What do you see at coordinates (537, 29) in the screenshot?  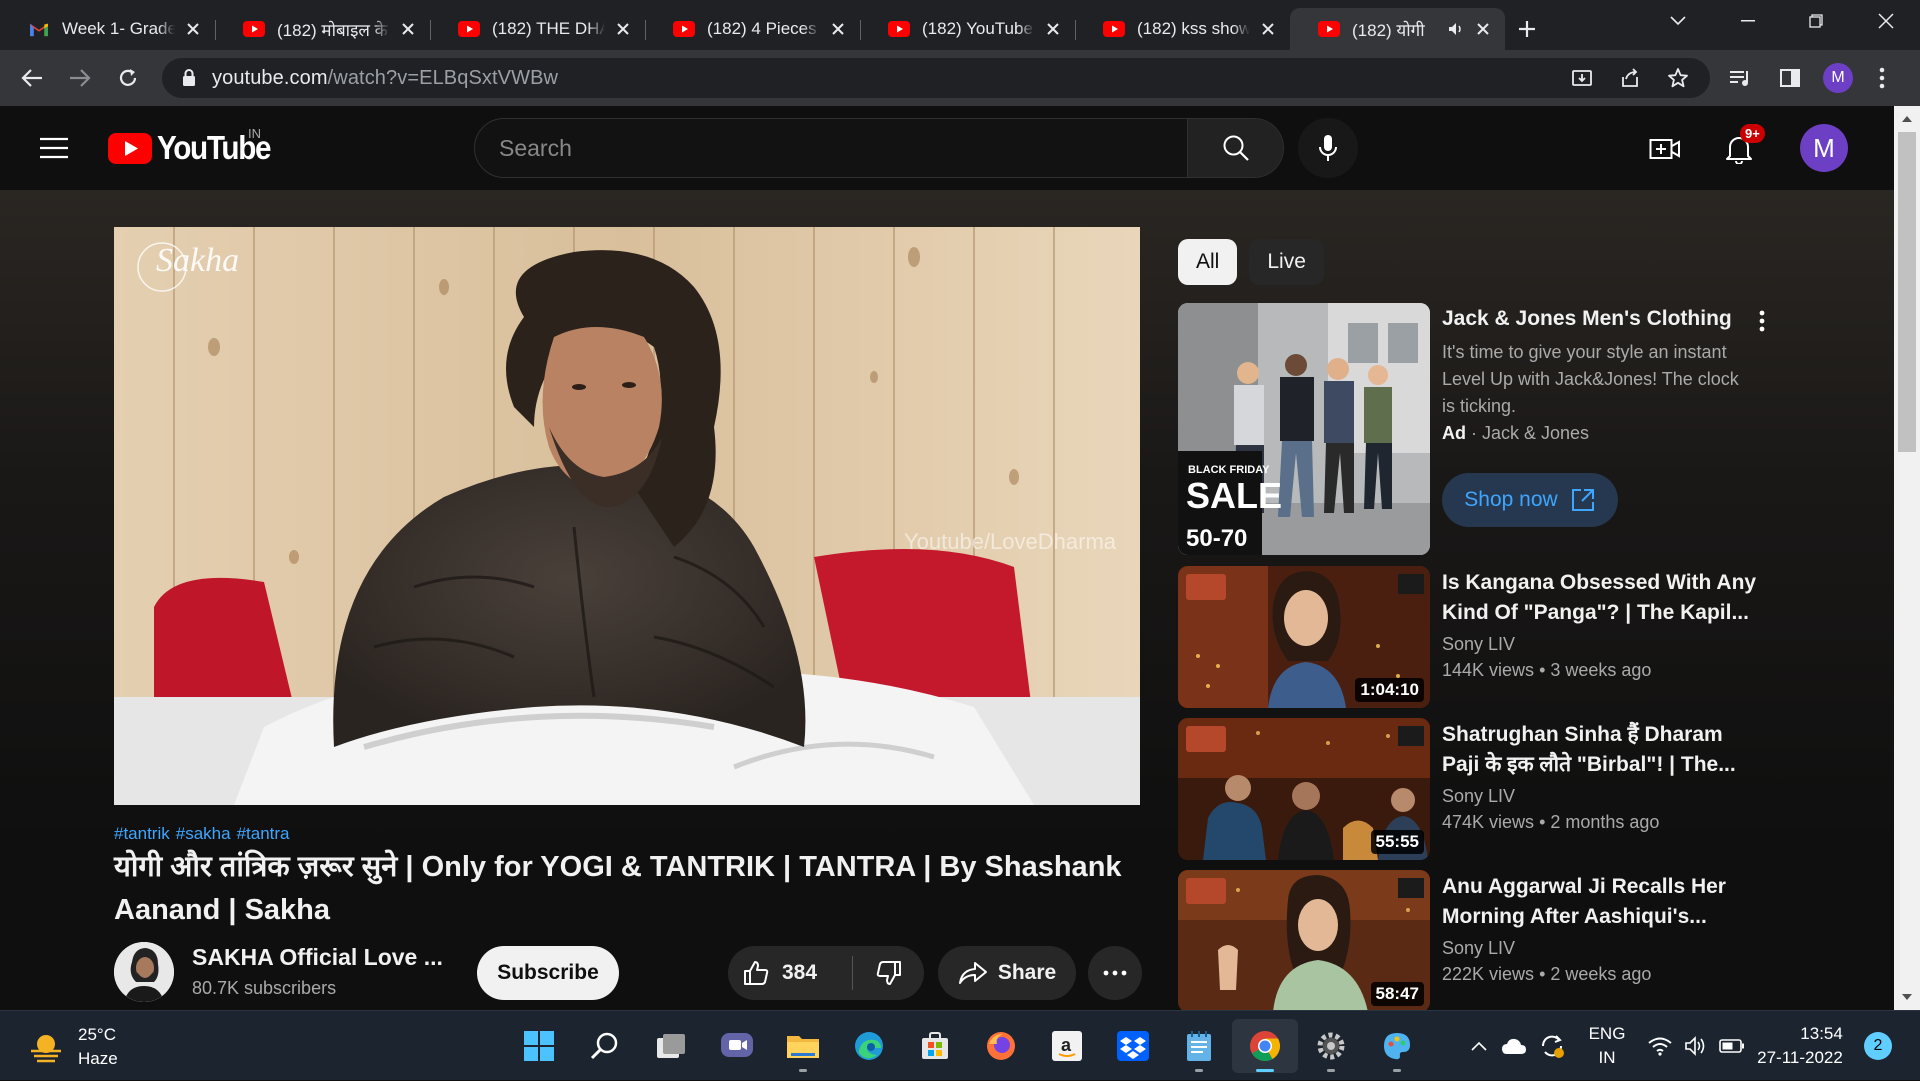 I see `browser-tab: (182) THE DHA` at bounding box center [537, 29].